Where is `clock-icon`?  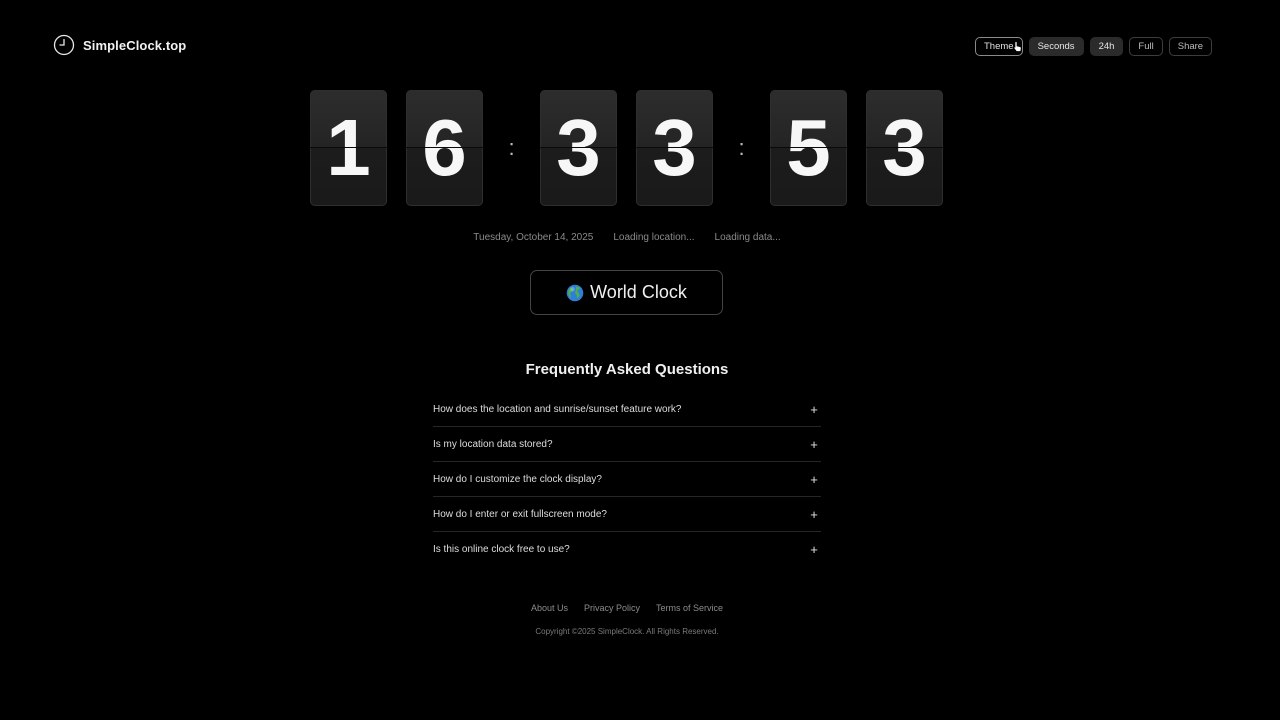
clock-icon is located at coordinates (64, 45).